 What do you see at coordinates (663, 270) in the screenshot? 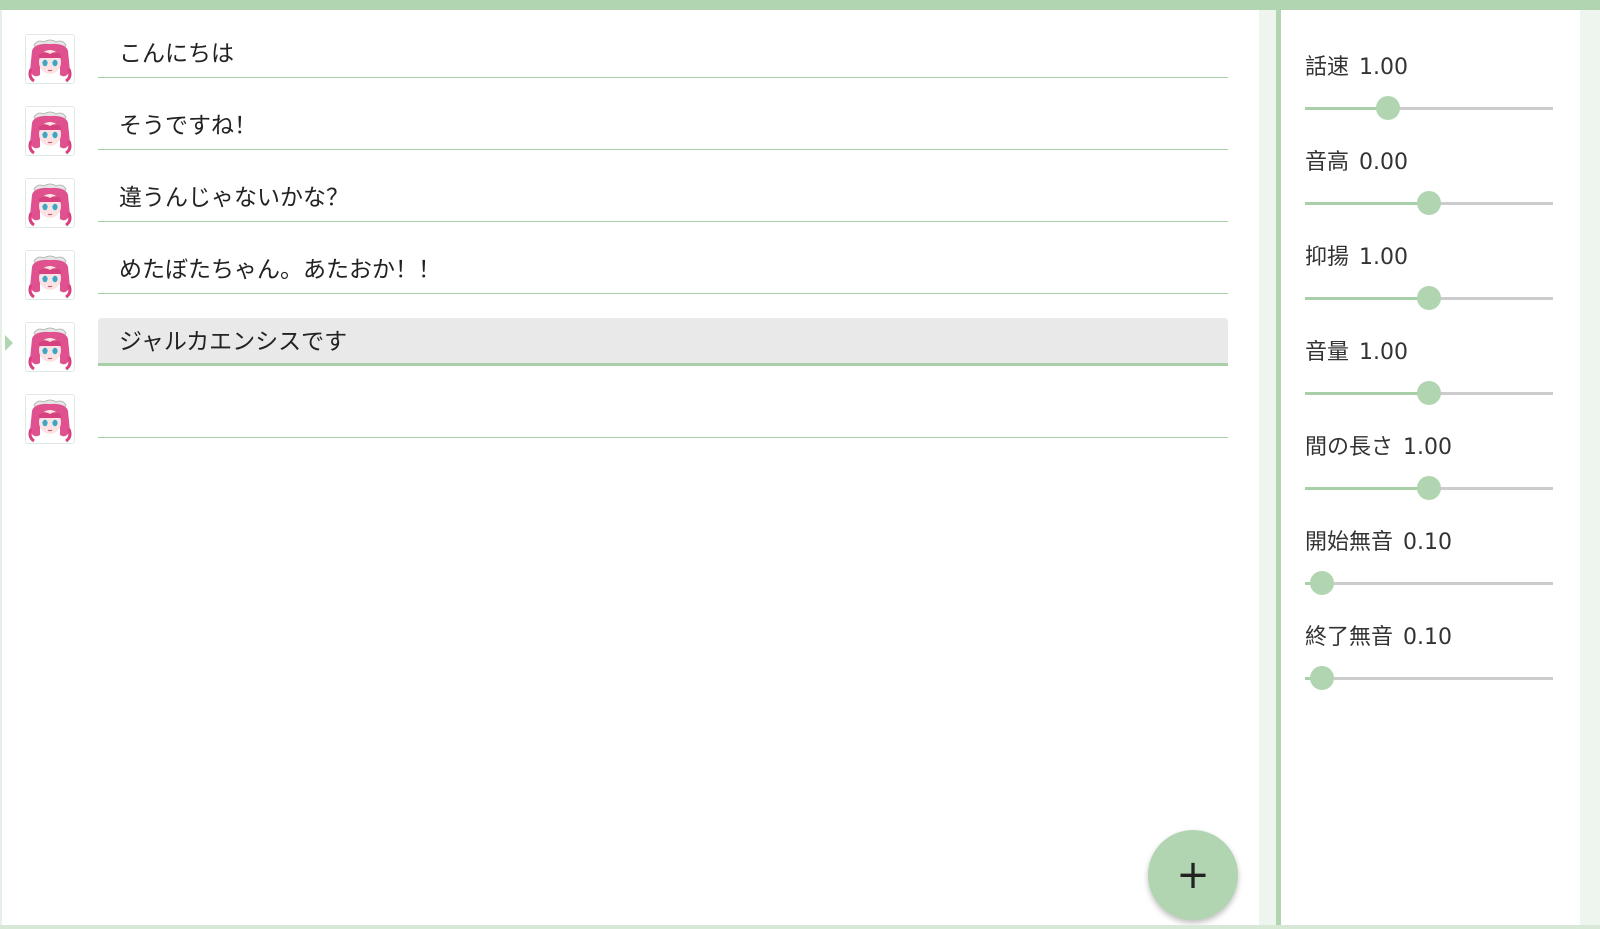
I see `text-input: めたぼたちゃん。あたおか！！` at bounding box center [663, 270].